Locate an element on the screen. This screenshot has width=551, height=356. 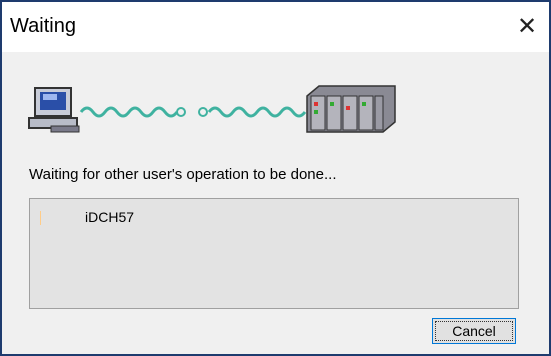
list-caret is located at coordinates (40, 218).